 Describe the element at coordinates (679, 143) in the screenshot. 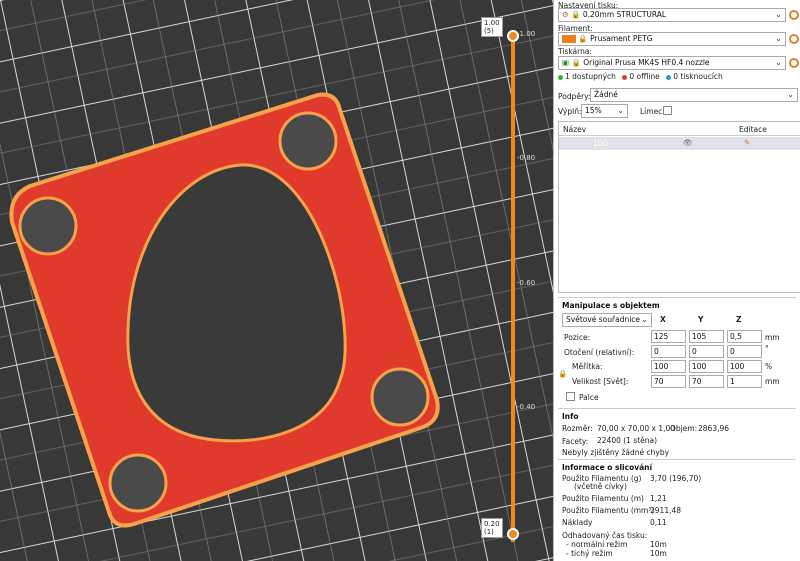

I see `list-item: 100 👁 ✎` at that location.